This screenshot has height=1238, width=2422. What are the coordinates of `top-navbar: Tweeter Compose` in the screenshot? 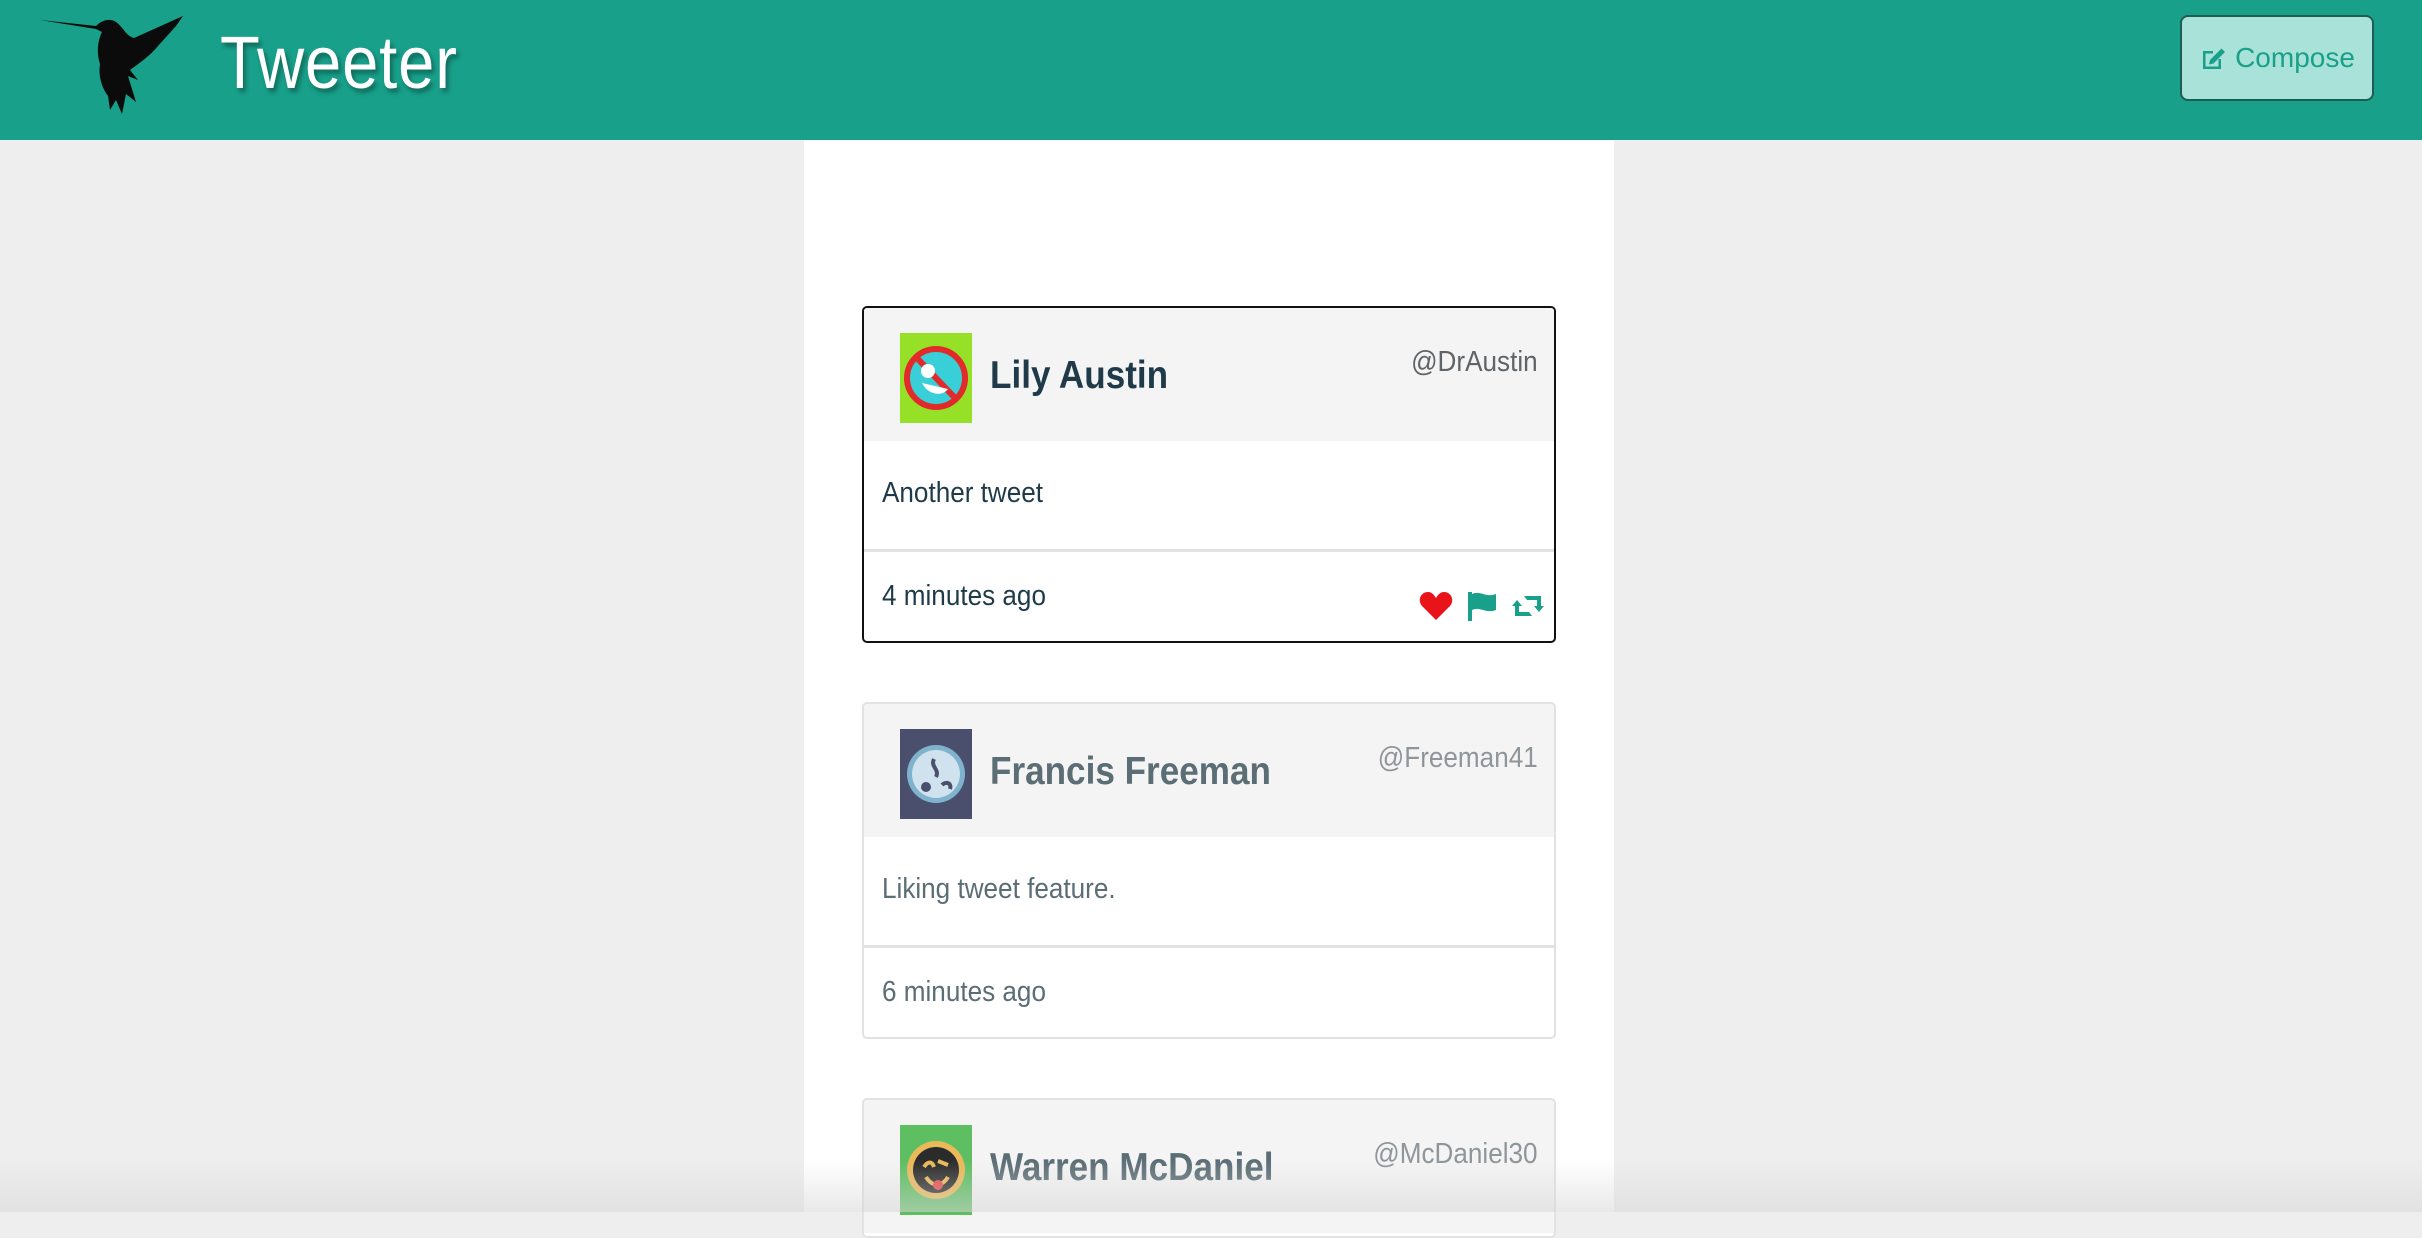 It's located at (1211, 70).